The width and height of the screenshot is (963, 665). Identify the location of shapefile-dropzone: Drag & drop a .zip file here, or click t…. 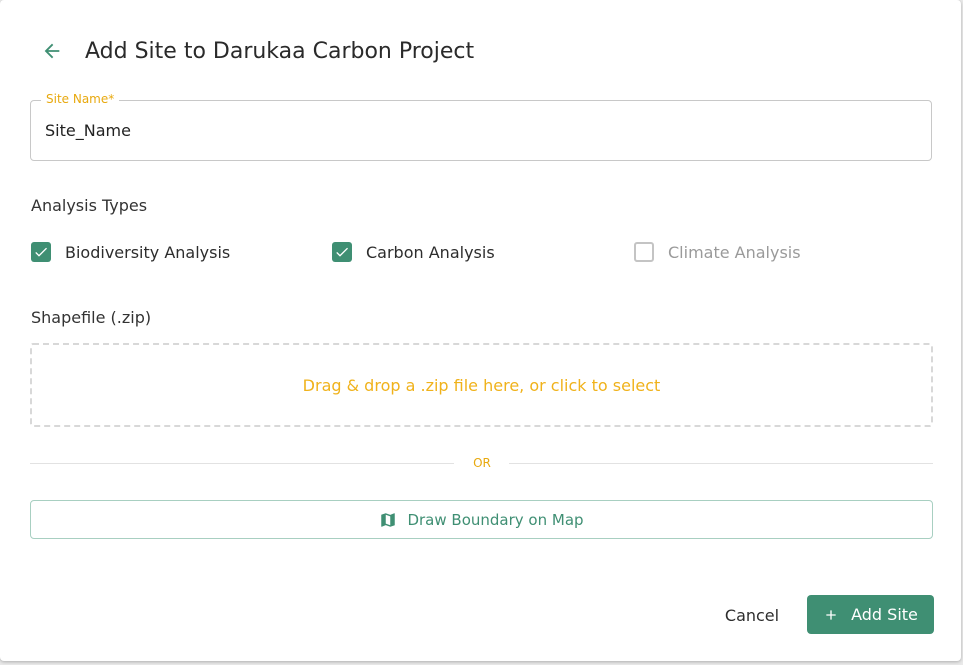
(481, 385).